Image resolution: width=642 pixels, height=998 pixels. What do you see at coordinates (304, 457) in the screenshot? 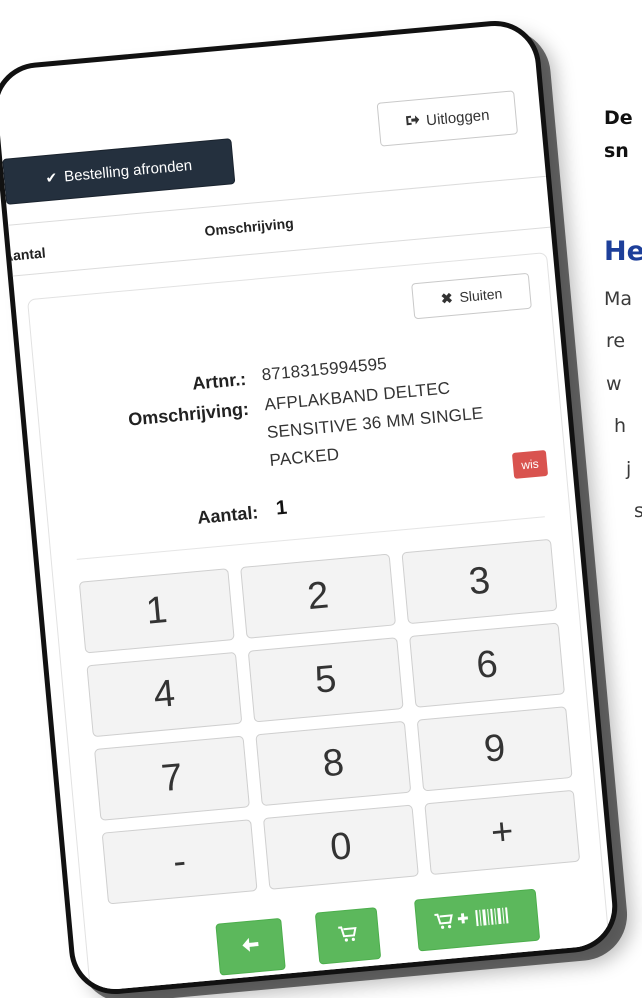
I see `description-line: PACKED` at bounding box center [304, 457].